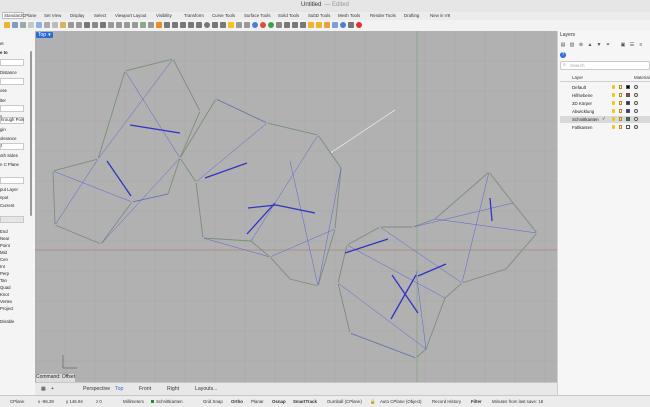 The width and height of the screenshot is (650, 407). Describe the element at coordinates (572, 45) in the screenshot. I see `new-sublayer-icon: ▥` at that location.